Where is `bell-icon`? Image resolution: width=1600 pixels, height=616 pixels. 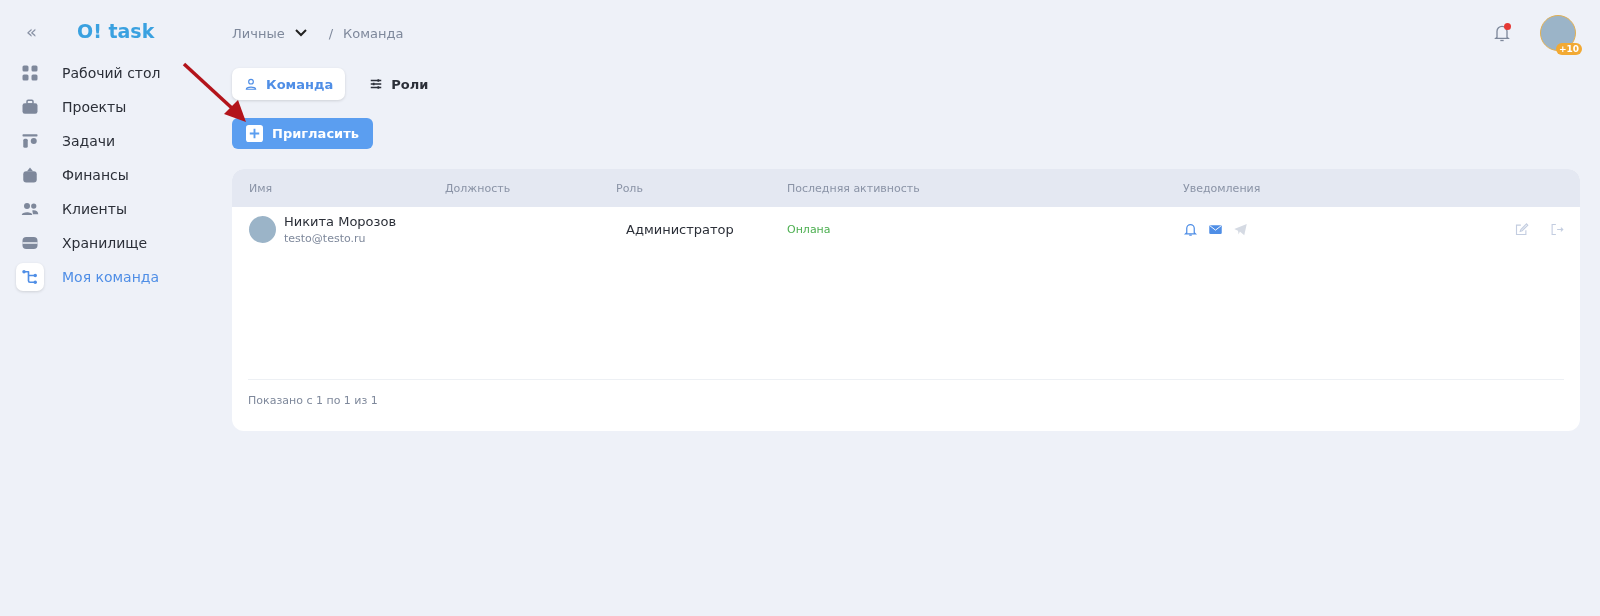
bell-icon is located at coordinates (1190, 229).